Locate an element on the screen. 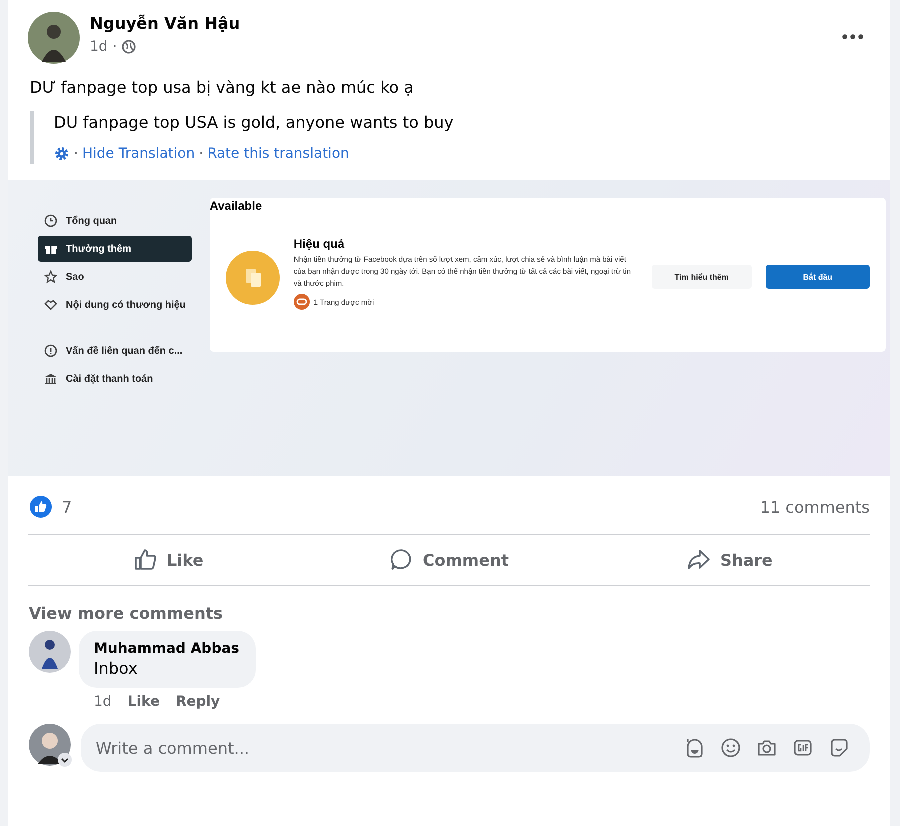 The width and height of the screenshot is (900, 826). bank-icon is located at coordinates (51, 379).